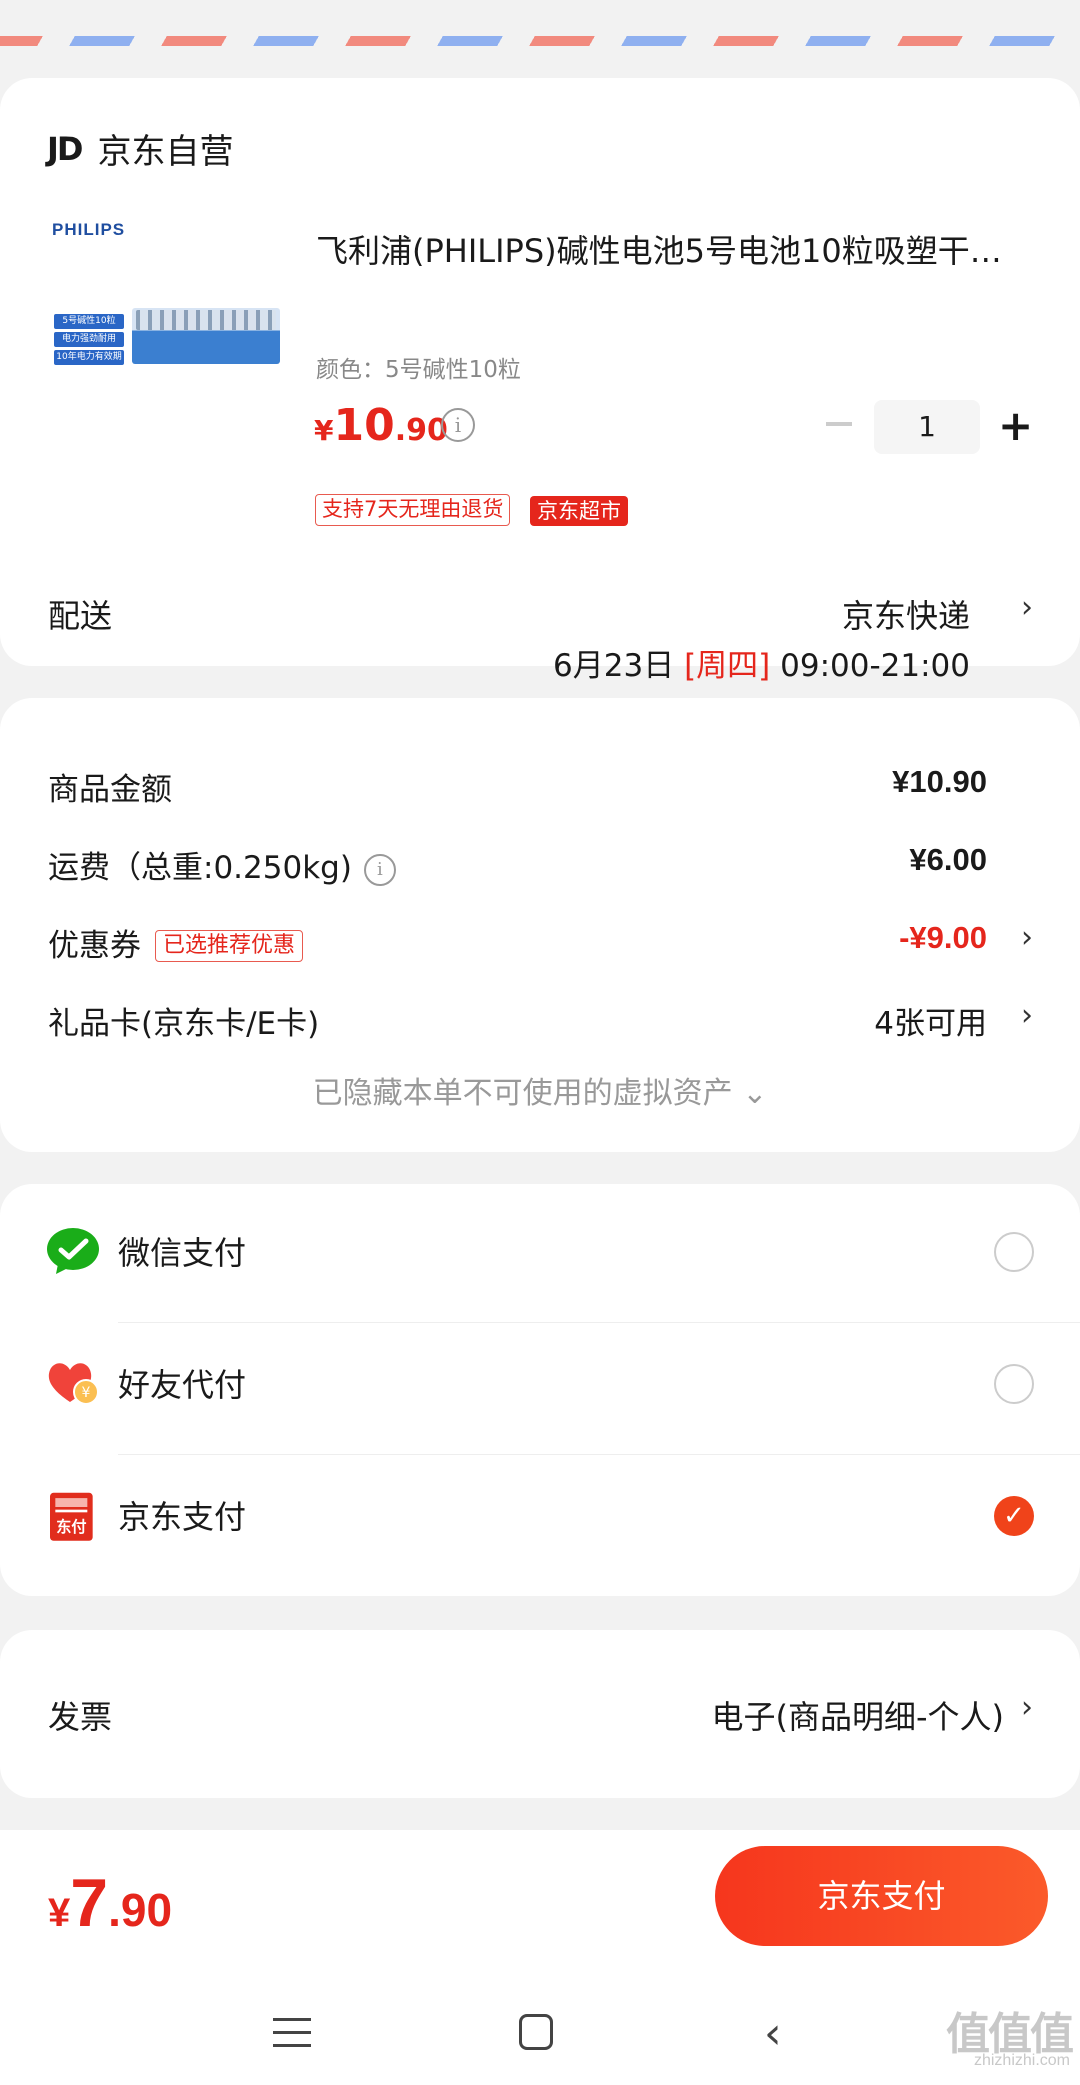  I want to click on shipping-date: 6月23日, so click(614, 666).